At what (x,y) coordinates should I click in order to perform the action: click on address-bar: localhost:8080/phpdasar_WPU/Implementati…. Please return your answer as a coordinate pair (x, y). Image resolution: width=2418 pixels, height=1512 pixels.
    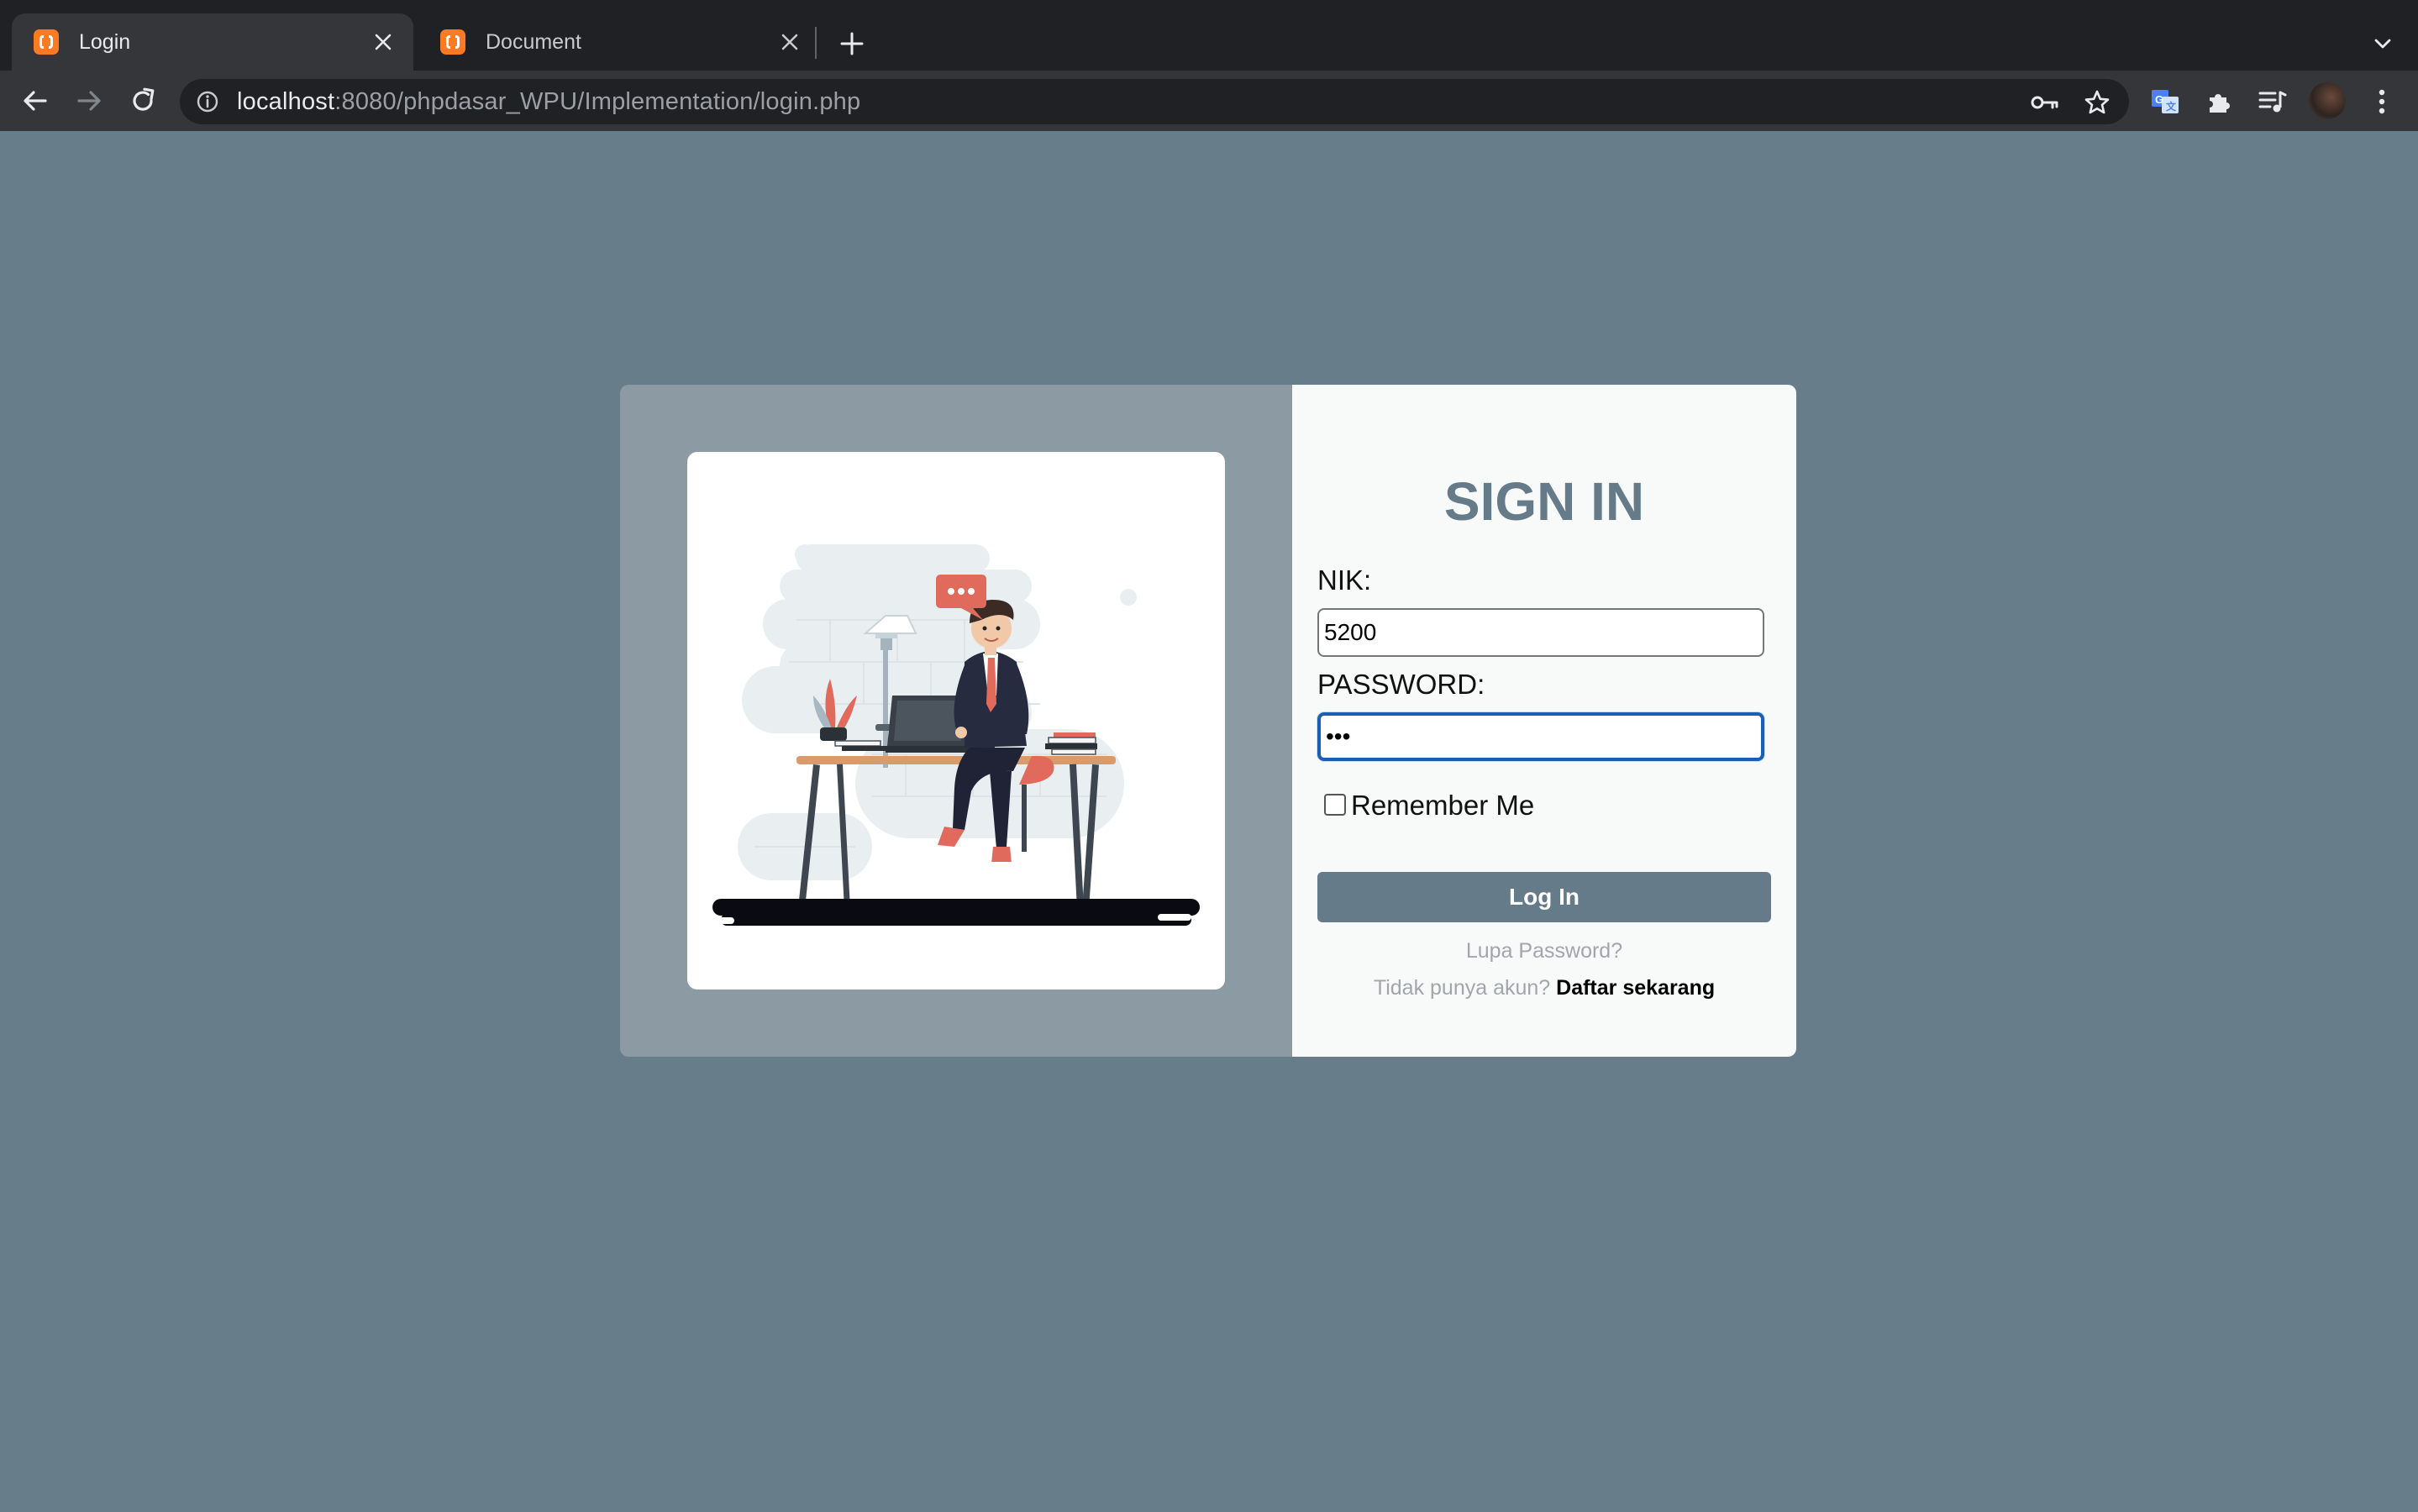
    Looking at the image, I should click on (1155, 101).